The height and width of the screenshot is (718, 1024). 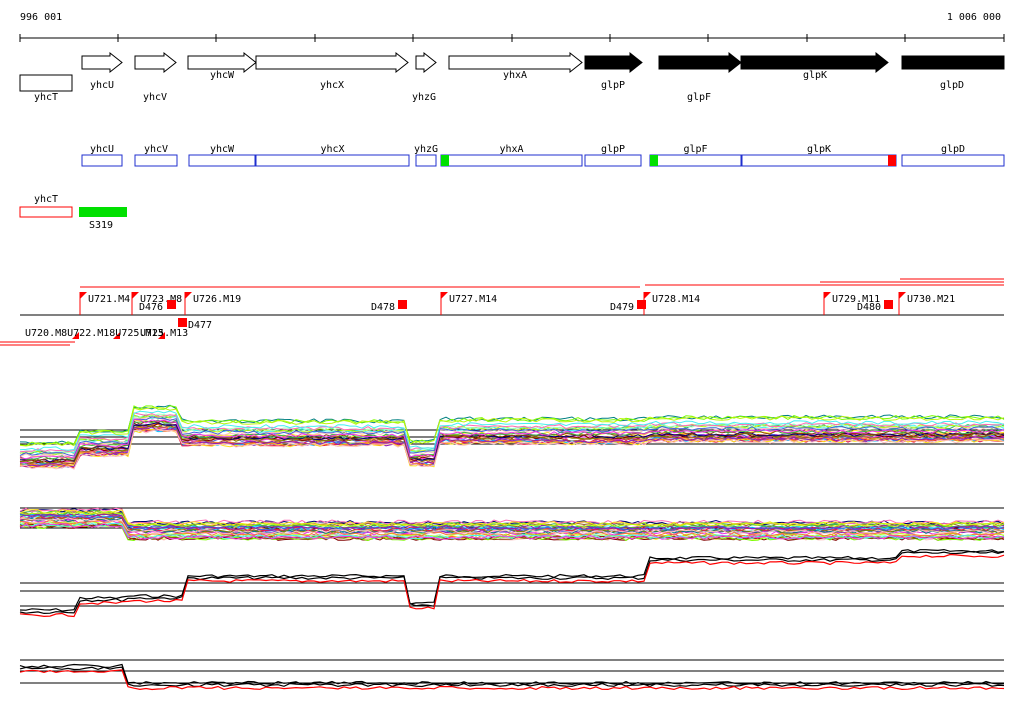 I want to click on upshift-label-U721.M4: U721.M4, so click(x=109, y=299).